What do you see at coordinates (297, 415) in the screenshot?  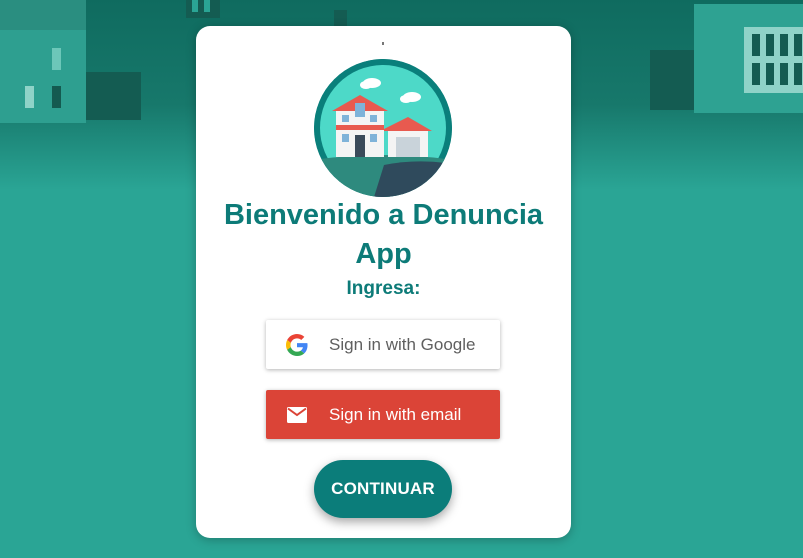 I see `mail-icon` at bounding box center [297, 415].